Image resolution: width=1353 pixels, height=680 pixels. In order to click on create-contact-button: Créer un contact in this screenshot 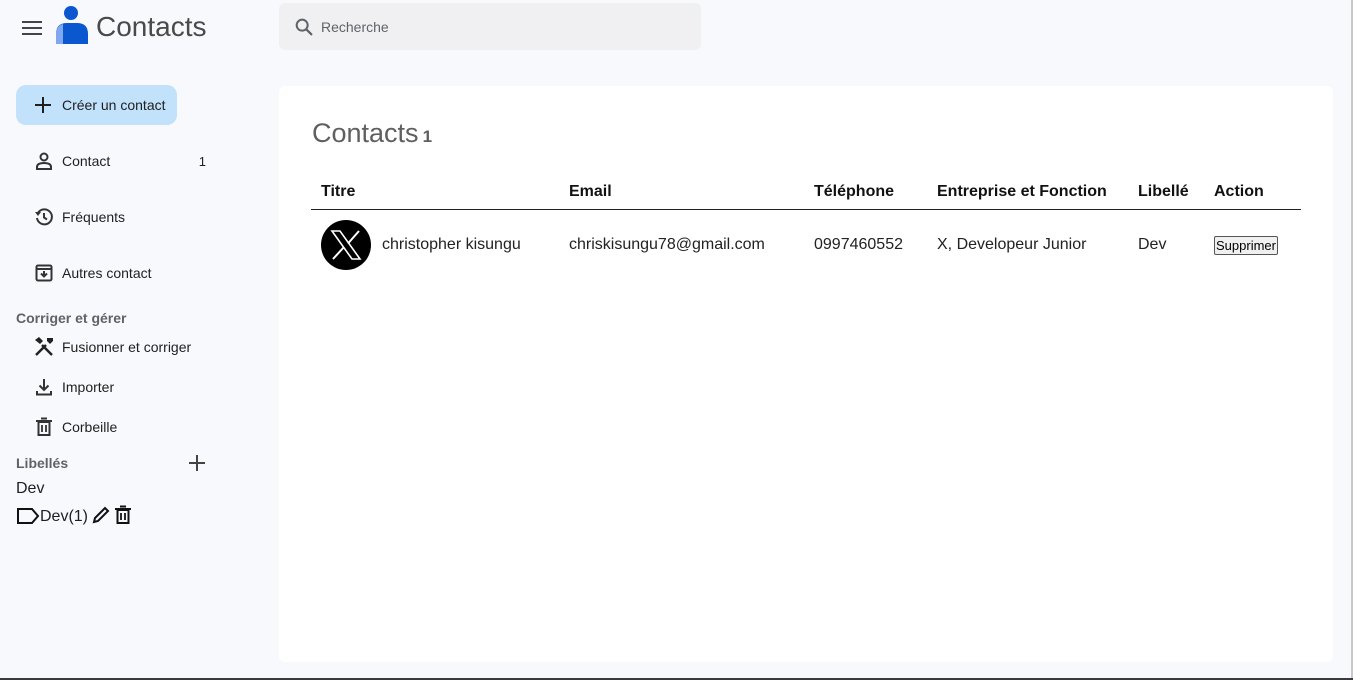, I will do `click(96, 105)`.